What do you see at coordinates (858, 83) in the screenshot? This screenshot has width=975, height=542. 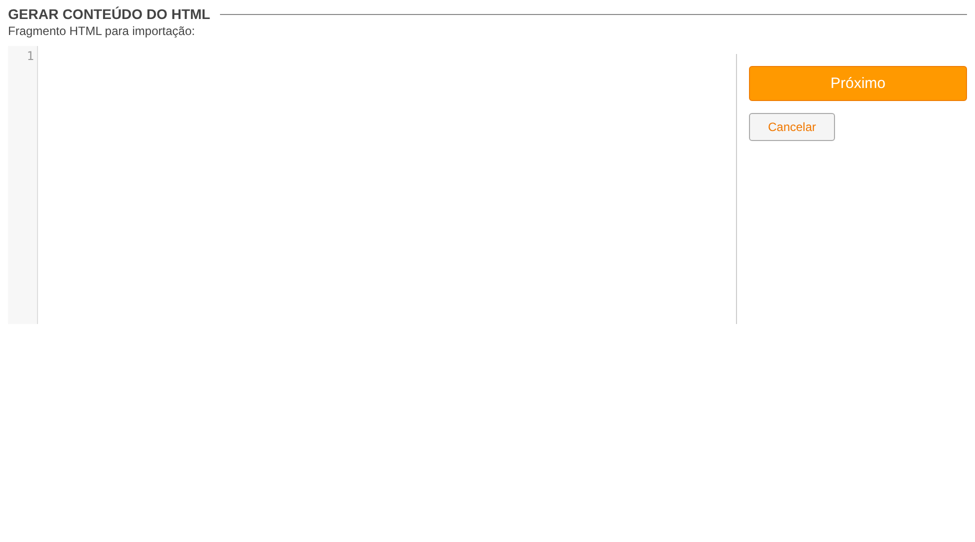 I see `next-button: Próximo` at bounding box center [858, 83].